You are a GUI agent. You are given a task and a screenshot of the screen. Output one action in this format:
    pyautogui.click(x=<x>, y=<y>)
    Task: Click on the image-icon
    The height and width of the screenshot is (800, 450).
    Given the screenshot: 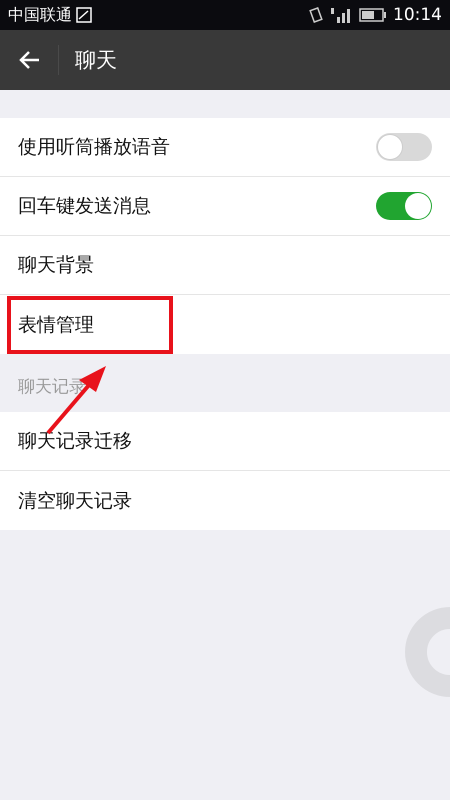 What is the action you would take?
    pyautogui.click(x=84, y=15)
    